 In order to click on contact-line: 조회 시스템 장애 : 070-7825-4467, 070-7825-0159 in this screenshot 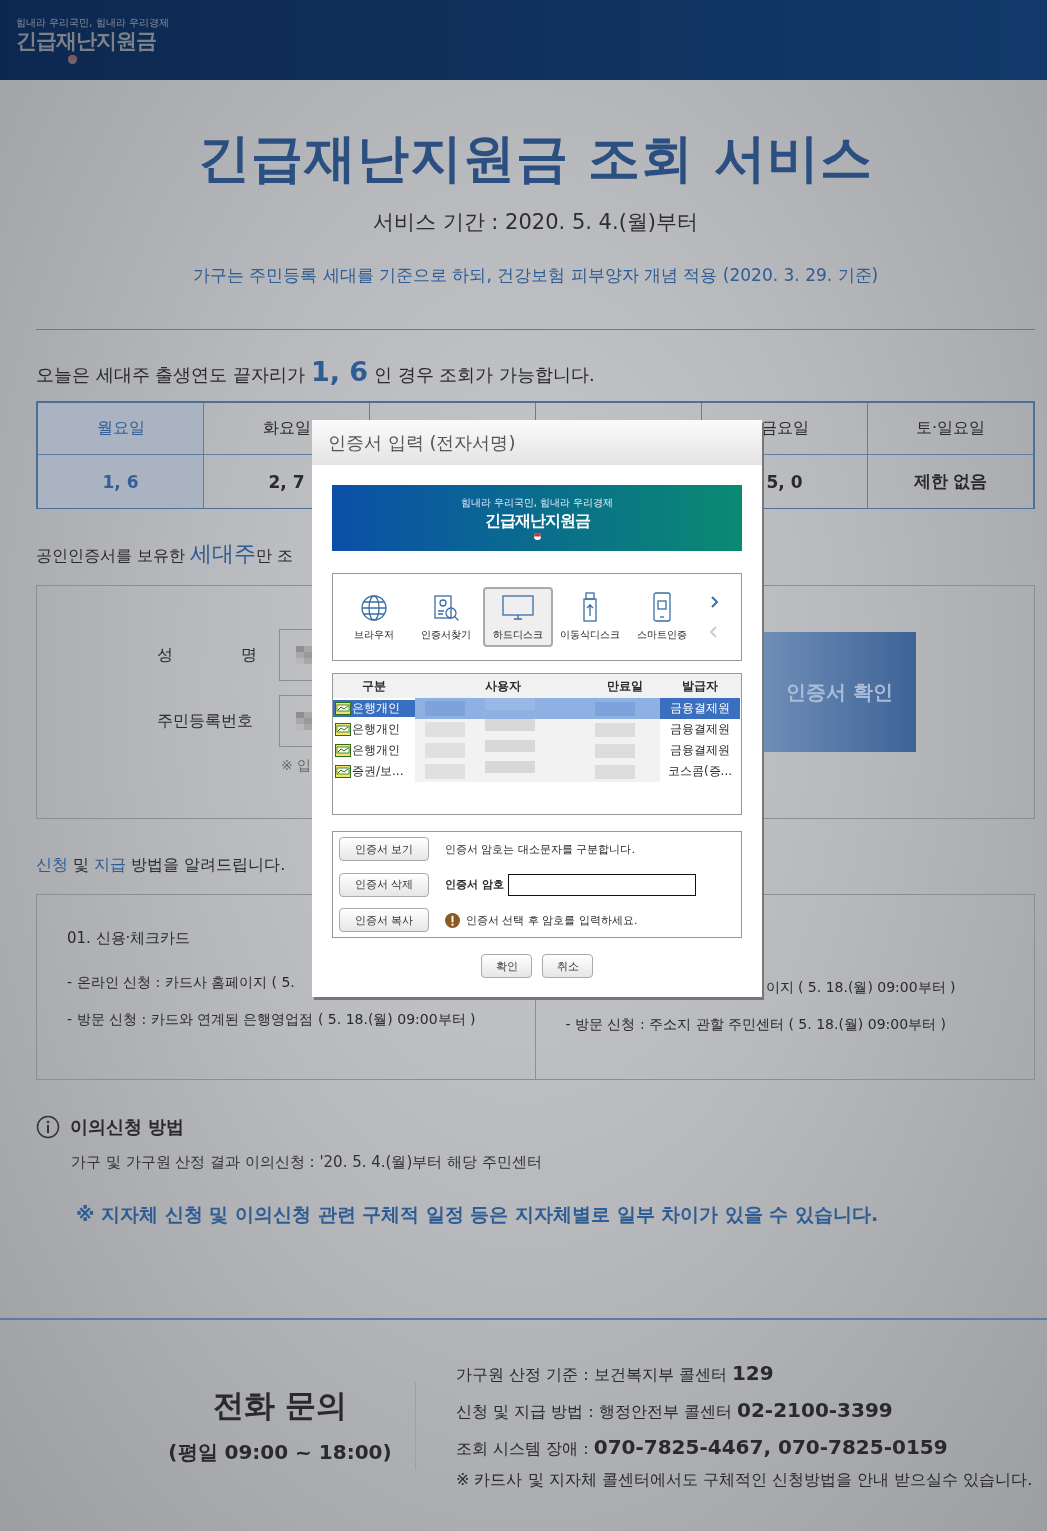, I will do `click(702, 1447)`.